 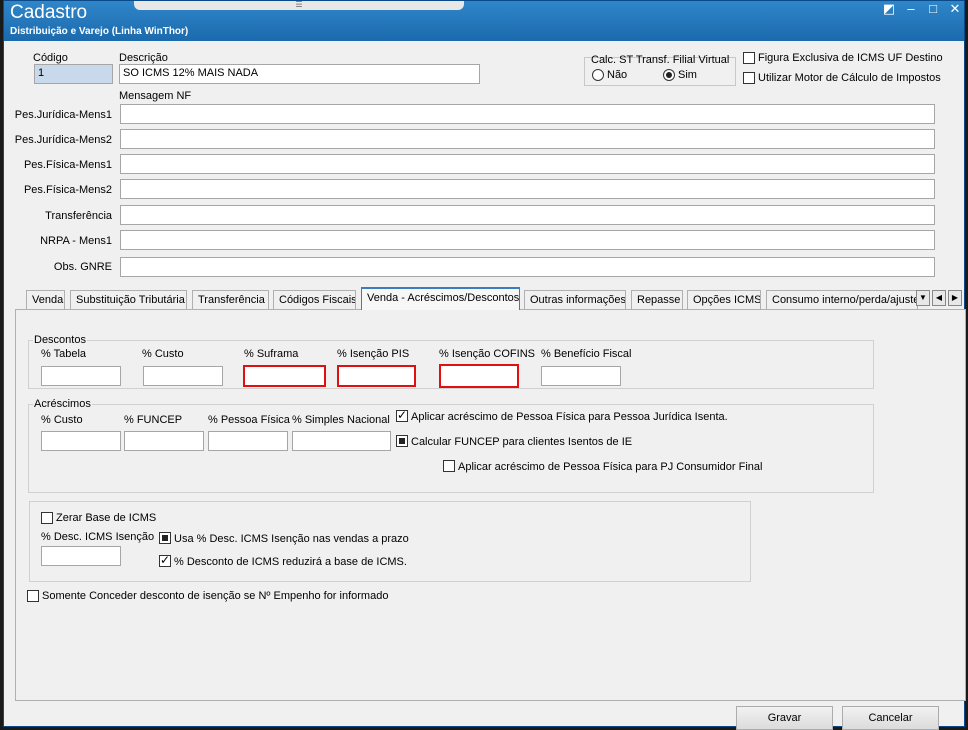 What do you see at coordinates (955, 9) in the screenshot?
I see `close-icon: ✕` at bounding box center [955, 9].